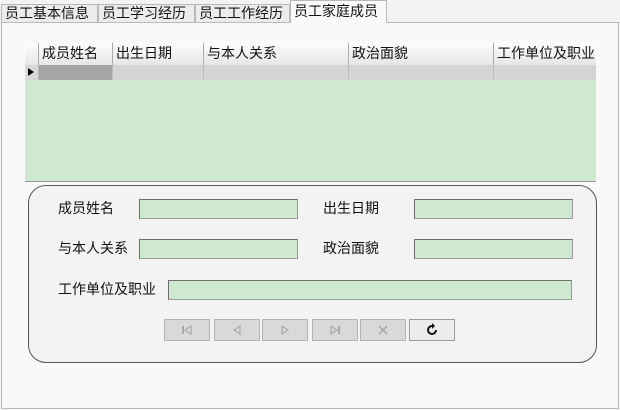  I want to click on prior-record-icon, so click(236, 330).